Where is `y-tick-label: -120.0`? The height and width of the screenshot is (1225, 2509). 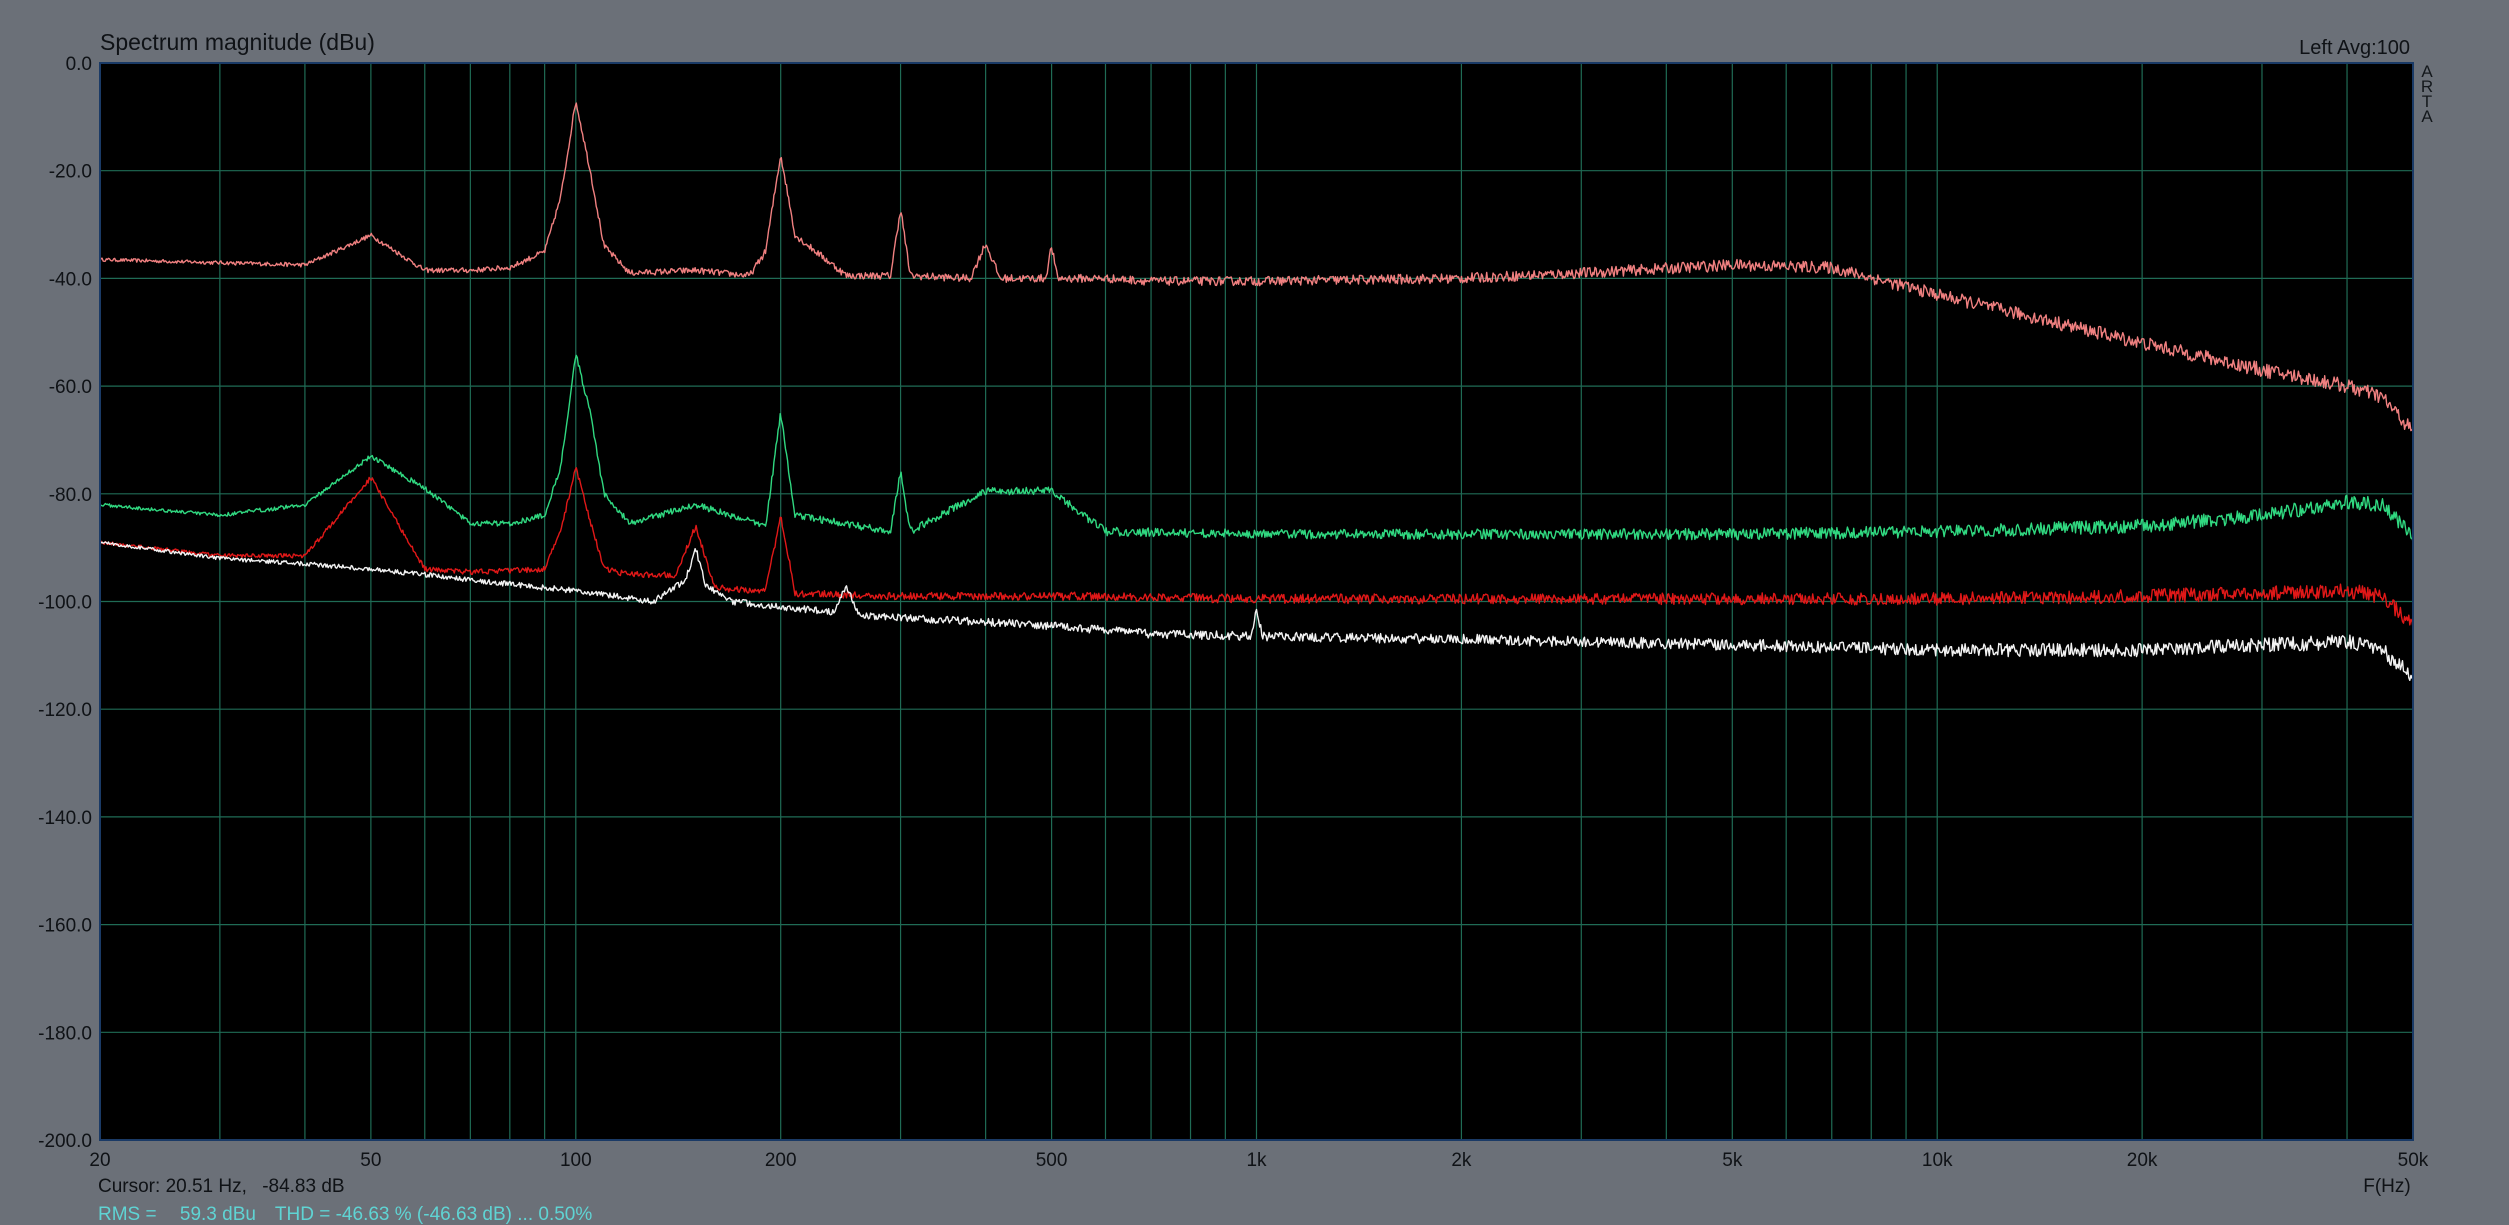 y-tick-label: -120.0 is located at coordinates (65, 710).